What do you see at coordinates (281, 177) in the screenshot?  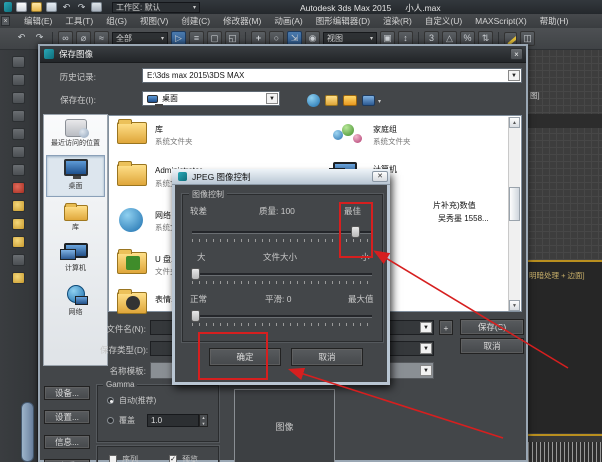 I see `jpeg-dialog-titlebar: JPEG 图像控制 ✕` at bounding box center [281, 177].